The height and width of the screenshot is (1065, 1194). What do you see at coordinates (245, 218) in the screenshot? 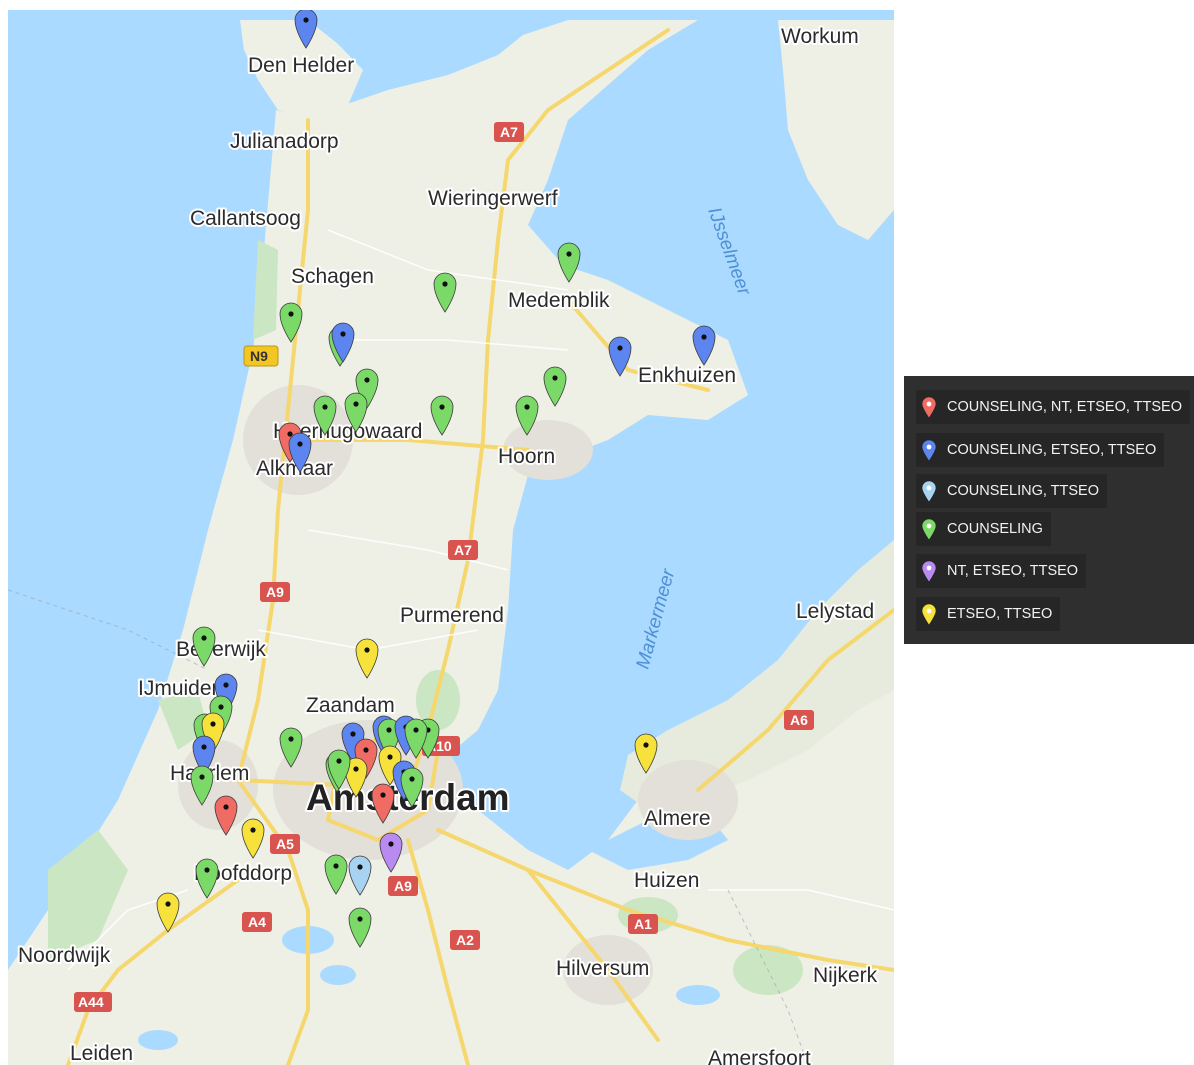
I see `place-label: Callantsoog` at bounding box center [245, 218].